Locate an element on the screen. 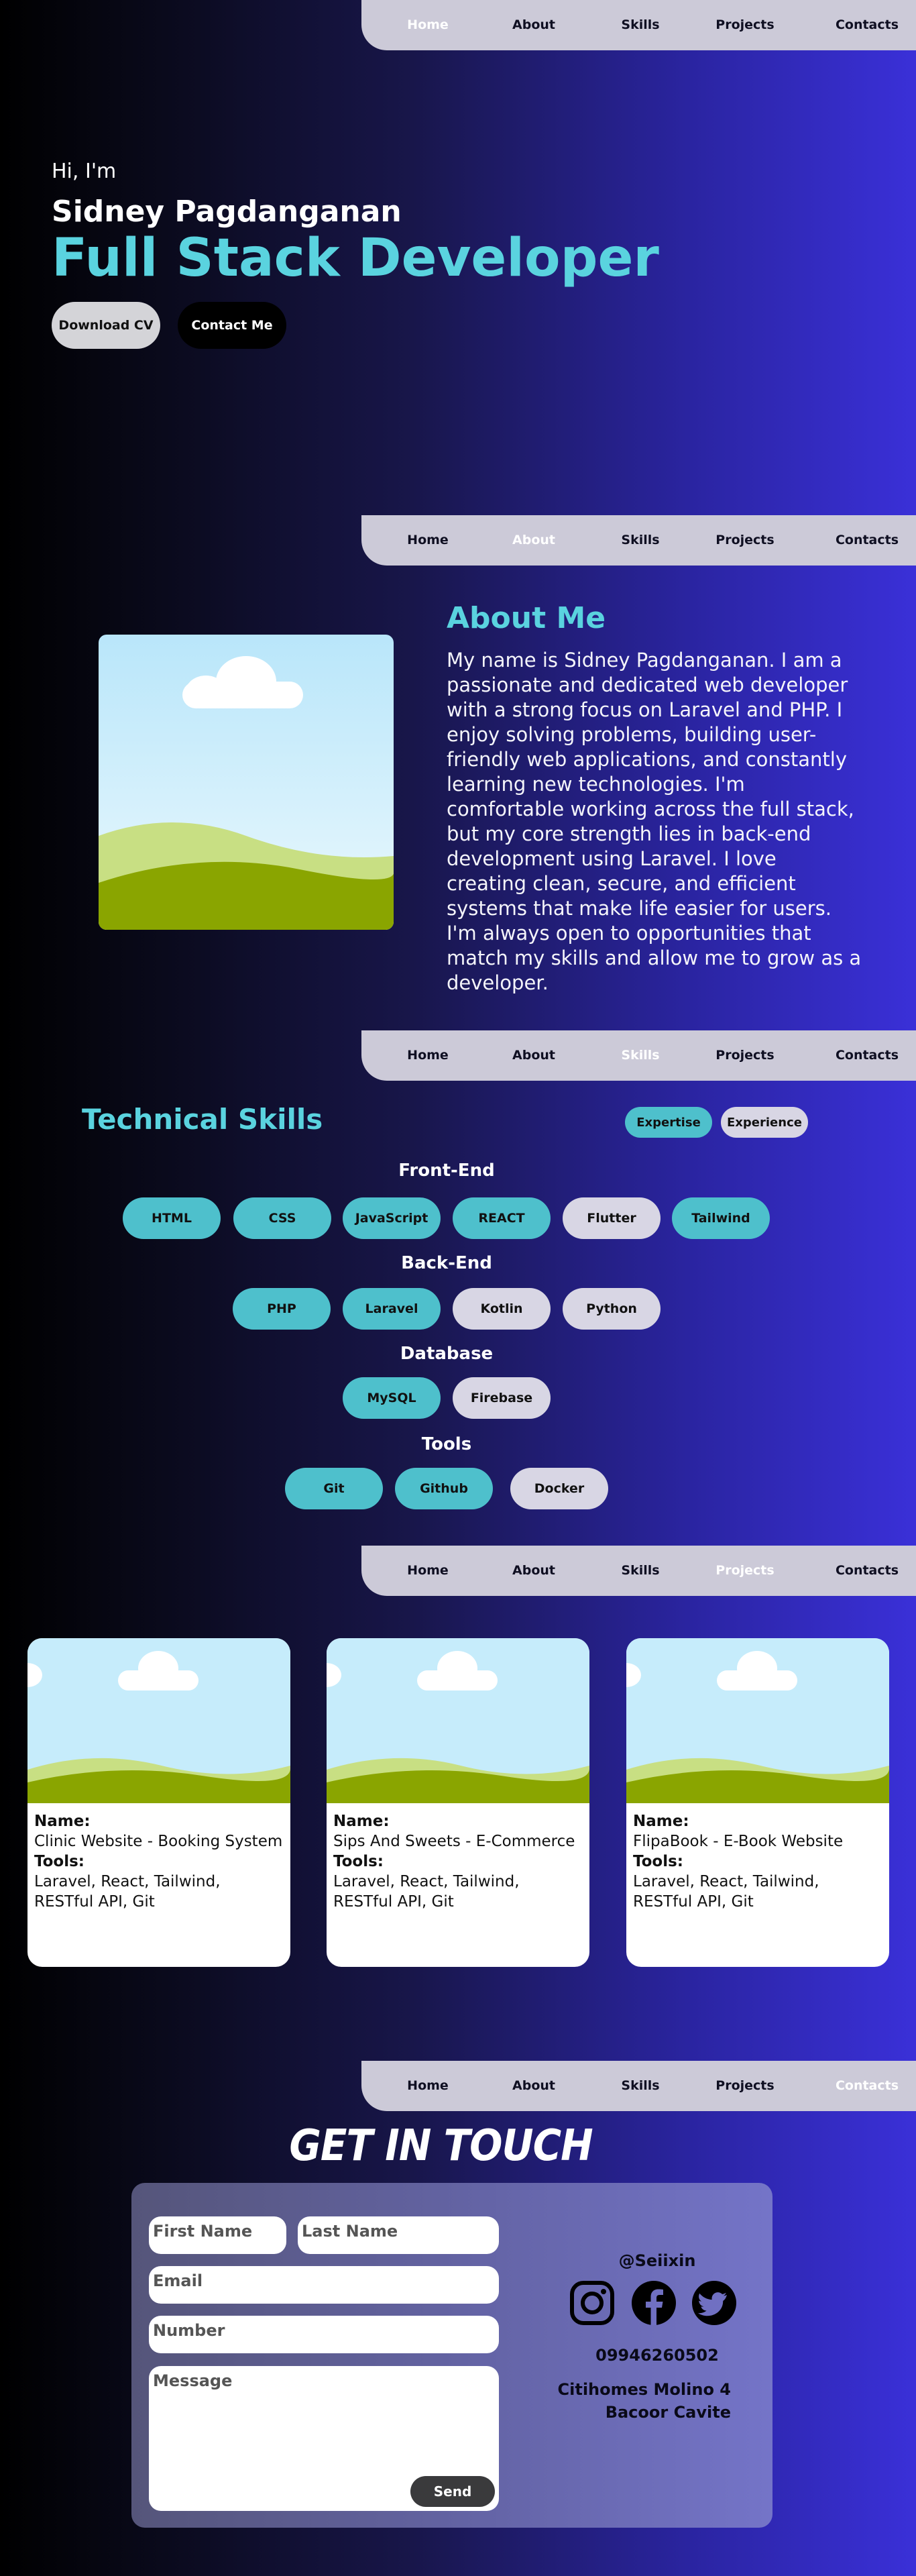 This screenshot has height=2576, width=916. social-handle: @Seiixin is located at coordinates (657, 2260).